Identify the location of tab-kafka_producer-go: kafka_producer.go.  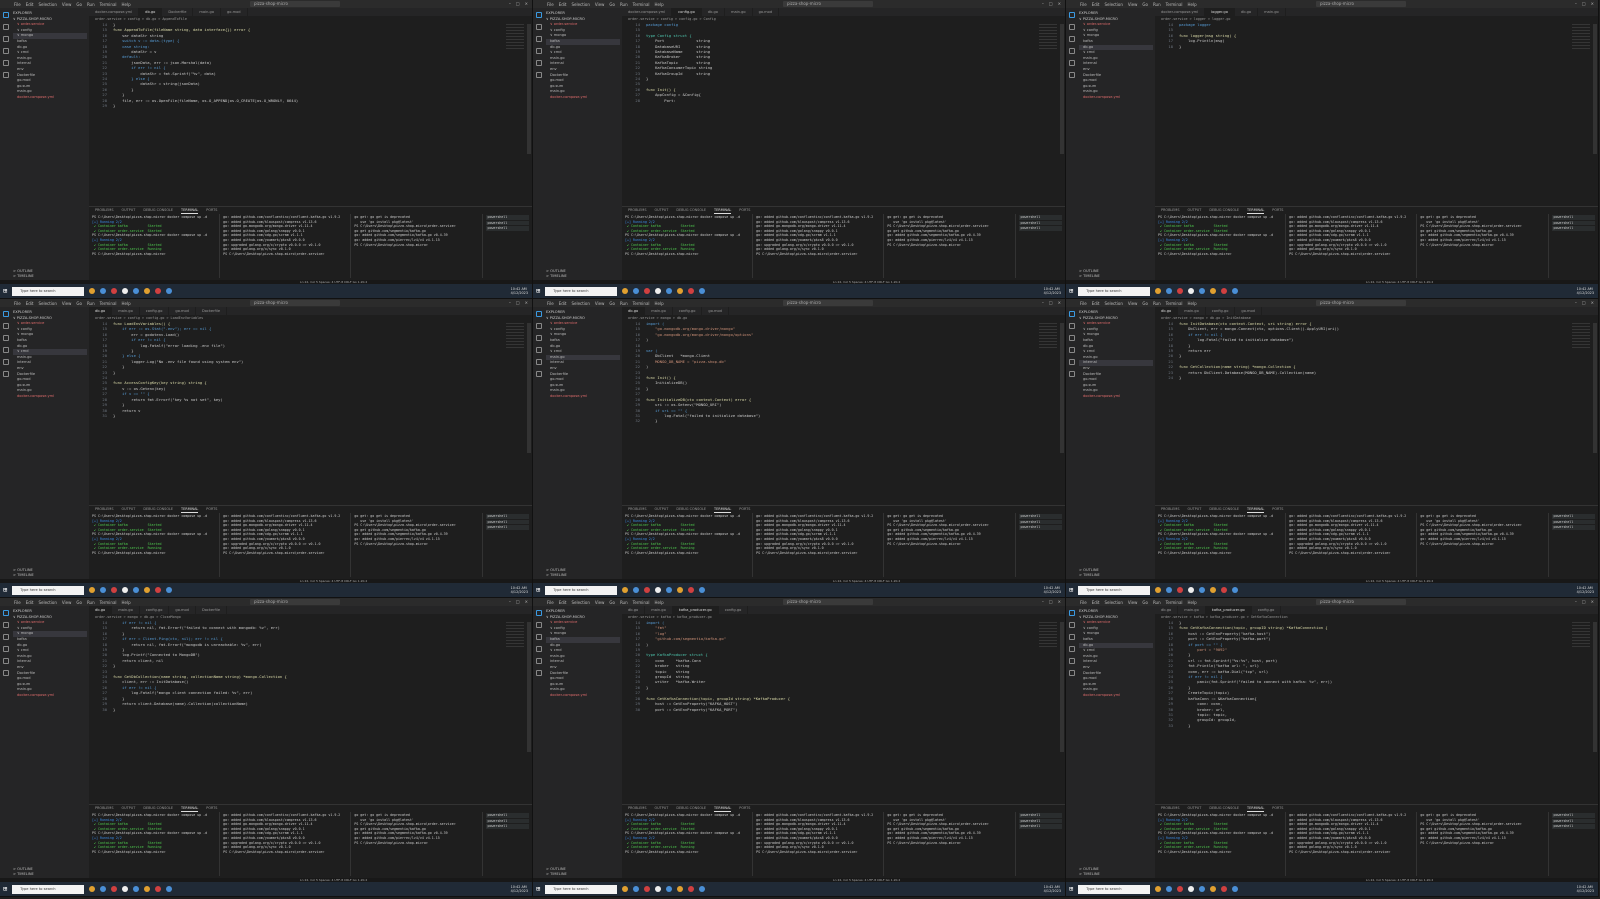
(695, 610).